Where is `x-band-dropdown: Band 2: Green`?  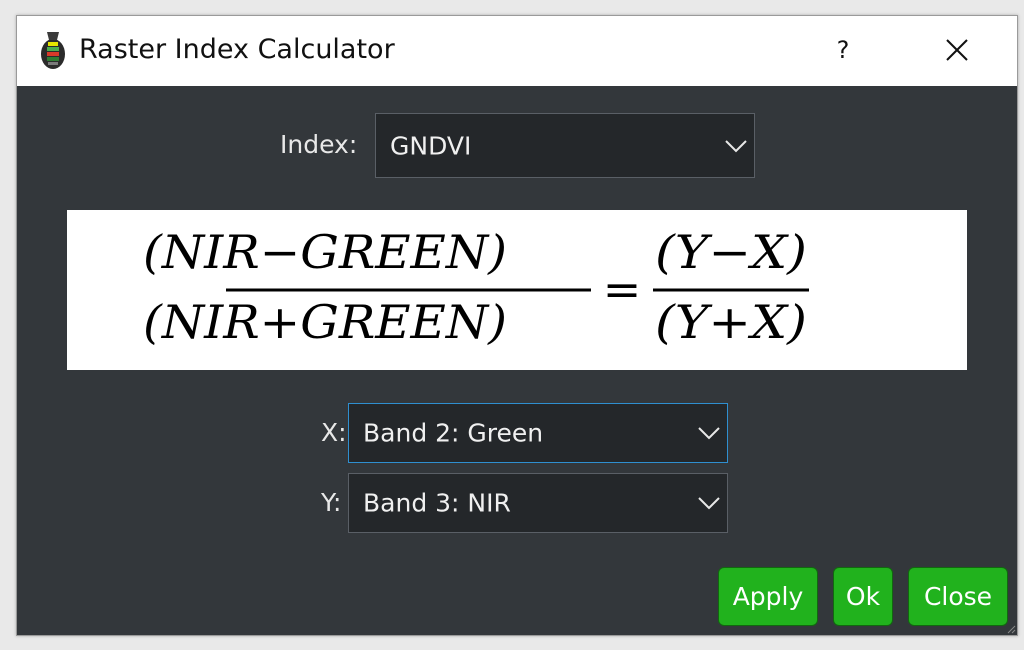
x-band-dropdown: Band 2: Green is located at coordinates (538, 433).